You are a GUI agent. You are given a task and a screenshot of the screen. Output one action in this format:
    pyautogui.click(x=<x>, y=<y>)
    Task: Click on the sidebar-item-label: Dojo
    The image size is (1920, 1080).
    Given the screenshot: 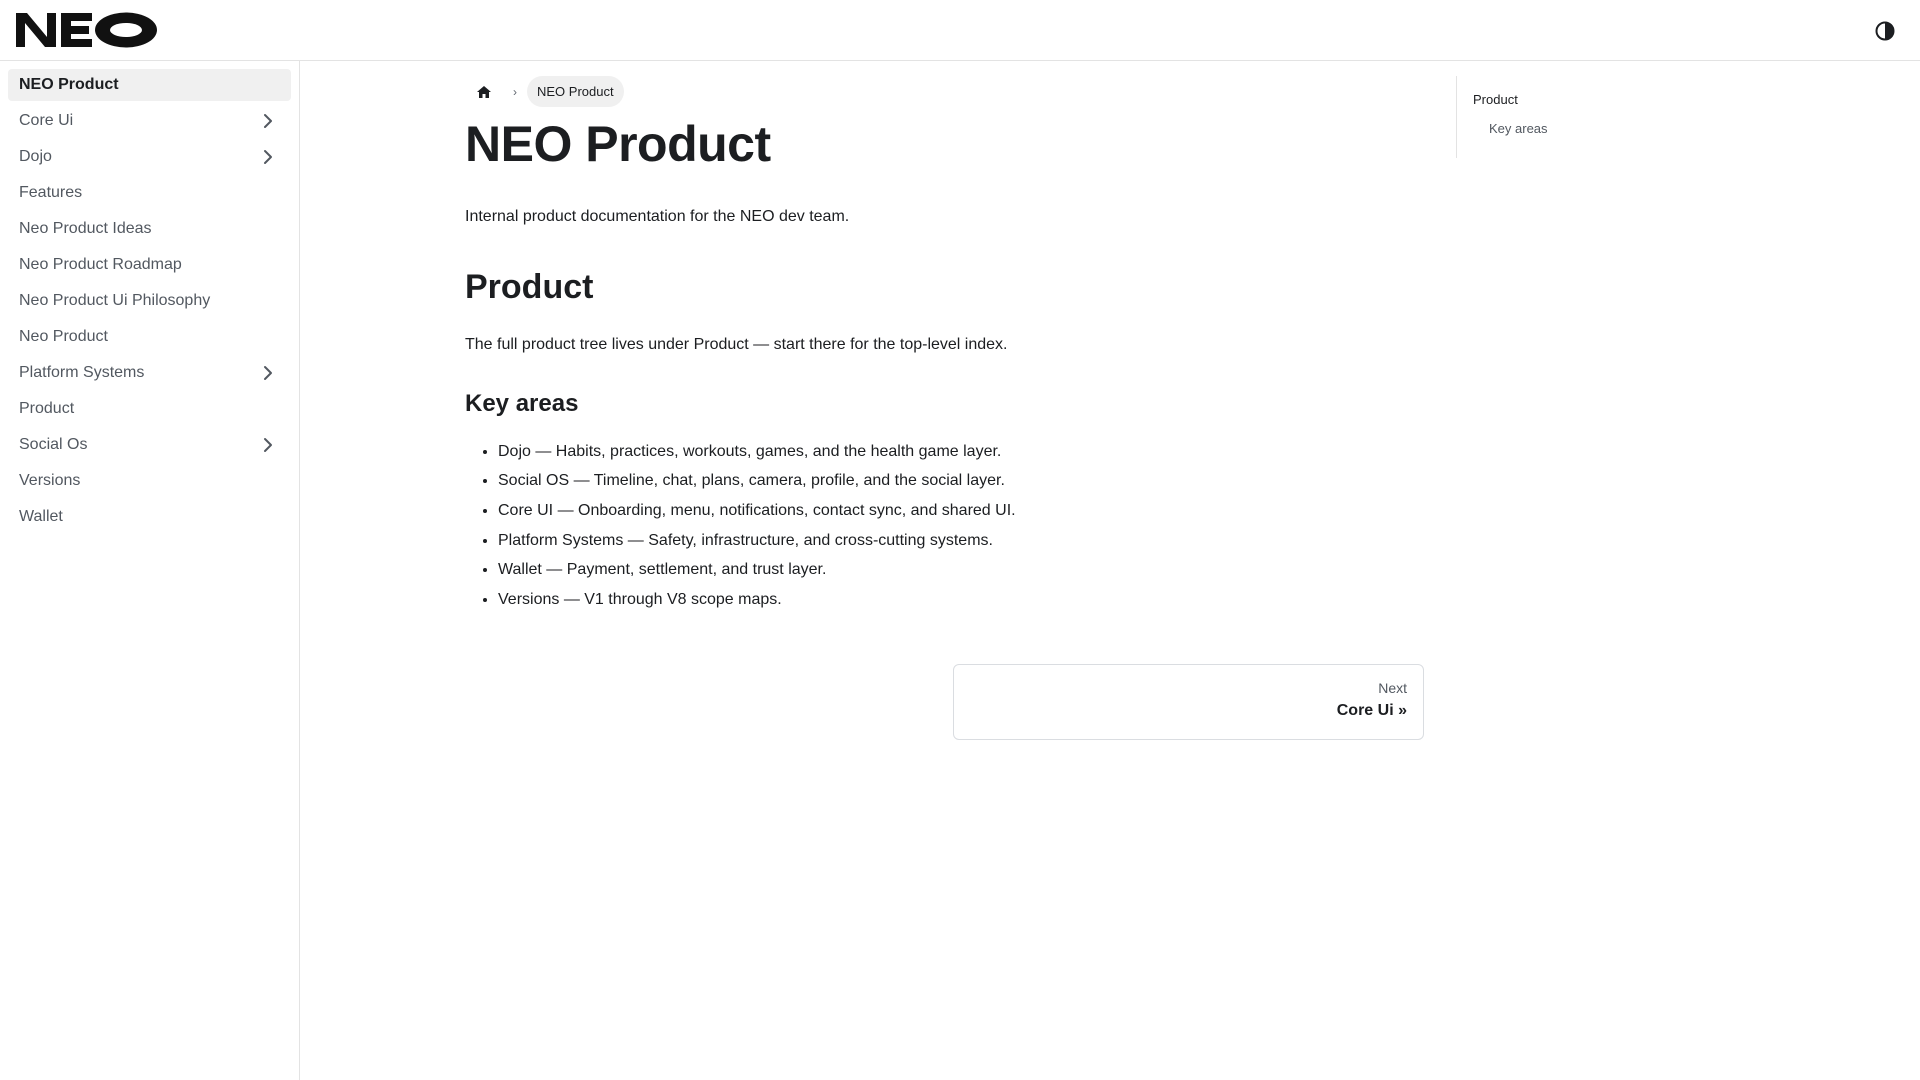 What is the action you would take?
    pyautogui.click(x=35, y=156)
    